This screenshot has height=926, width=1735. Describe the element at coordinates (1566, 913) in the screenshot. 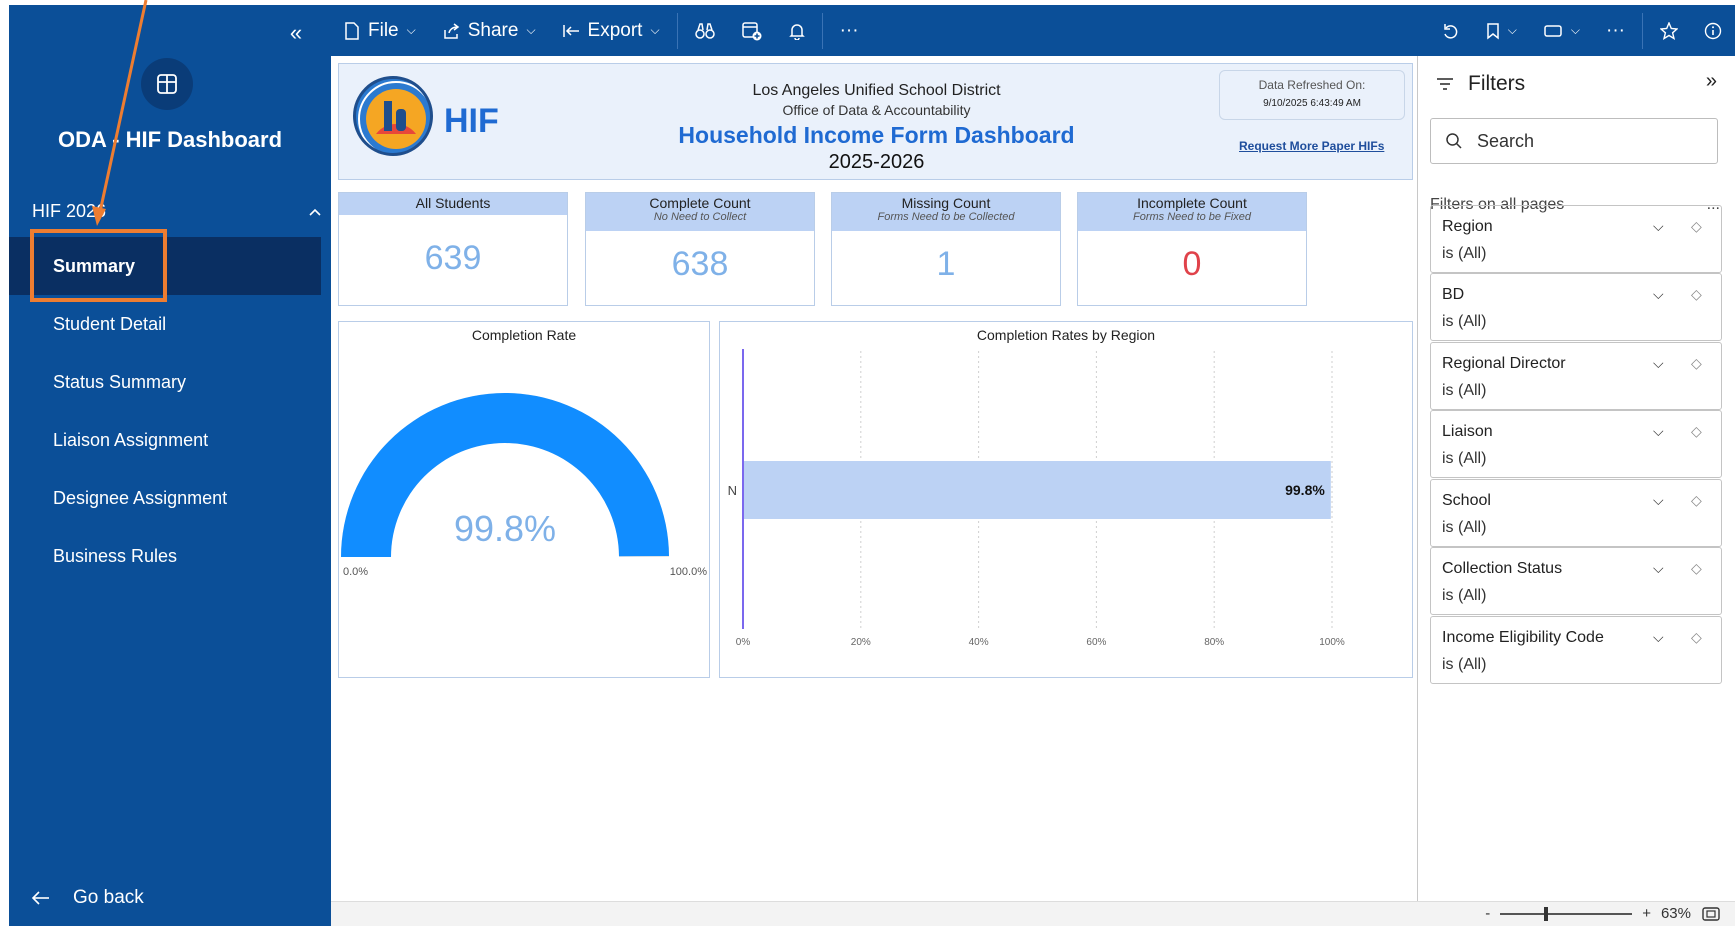

I see `zoom-slider` at that location.